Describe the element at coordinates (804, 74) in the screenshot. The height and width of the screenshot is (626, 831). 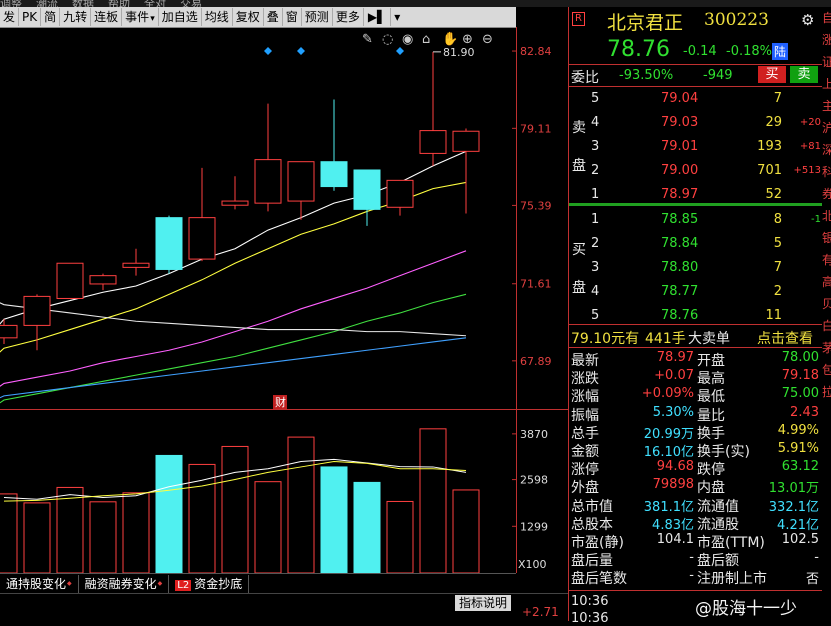
I see `sell-button: 卖` at that location.